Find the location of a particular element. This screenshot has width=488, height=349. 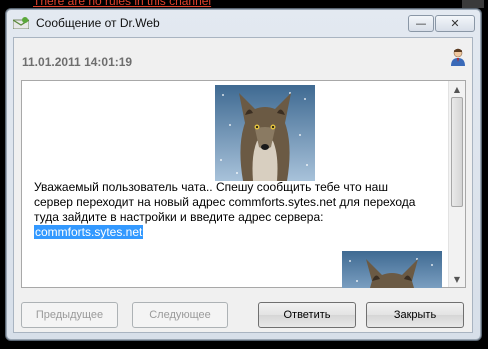

minimize-icon: — is located at coordinates (421, 23).